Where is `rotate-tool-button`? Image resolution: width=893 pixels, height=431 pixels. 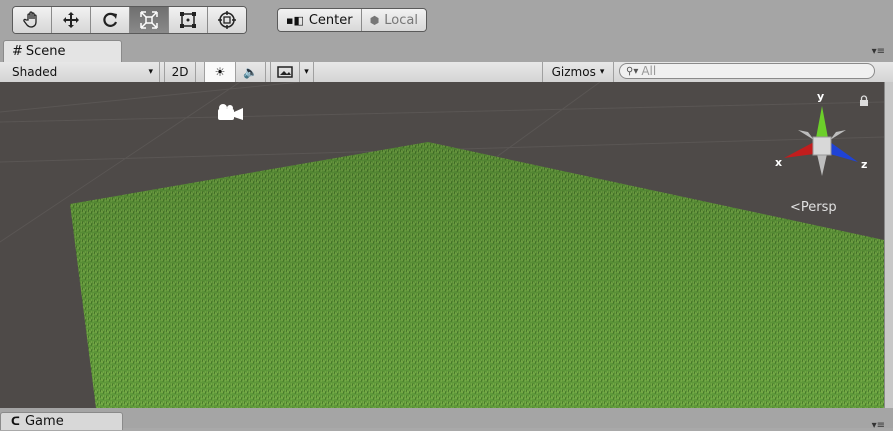 rotate-tool-button is located at coordinates (110, 20).